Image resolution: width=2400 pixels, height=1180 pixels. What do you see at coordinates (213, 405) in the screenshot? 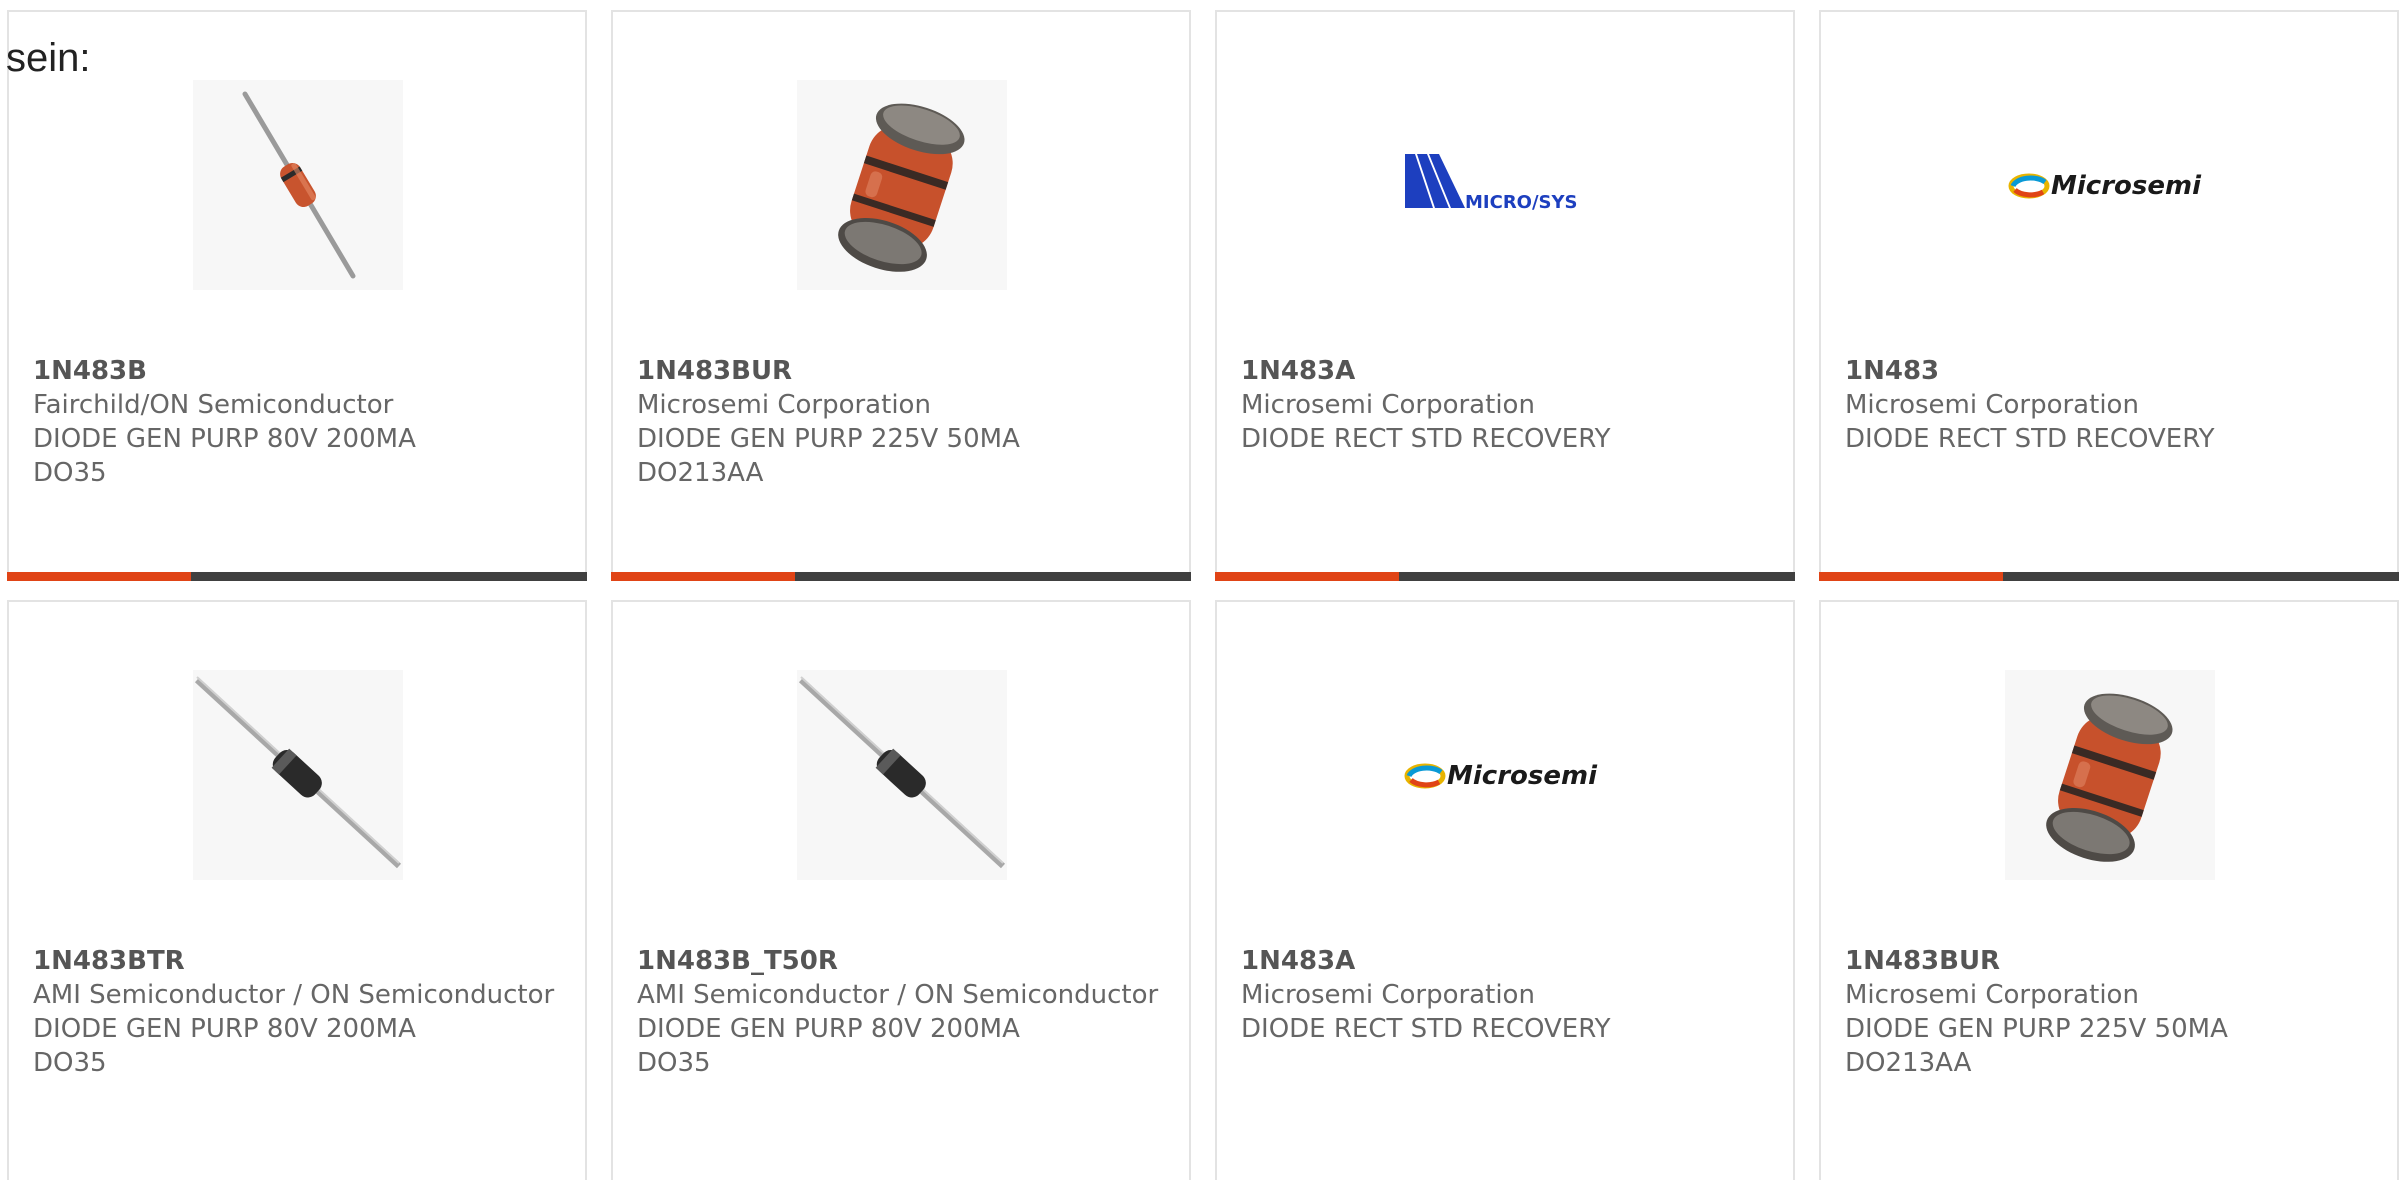
I see `manufacturer: Fairchild/ON Semiconductor` at bounding box center [213, 405].